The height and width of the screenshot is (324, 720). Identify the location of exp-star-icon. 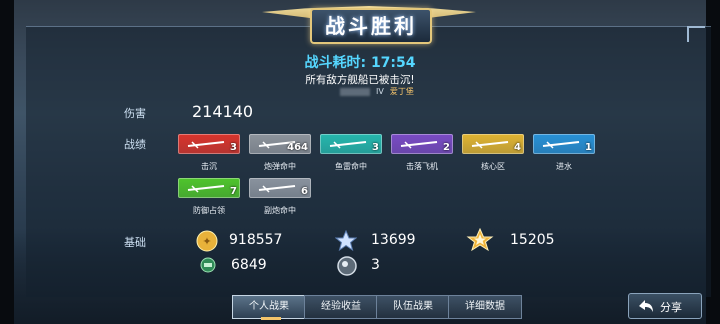
(346, 241).